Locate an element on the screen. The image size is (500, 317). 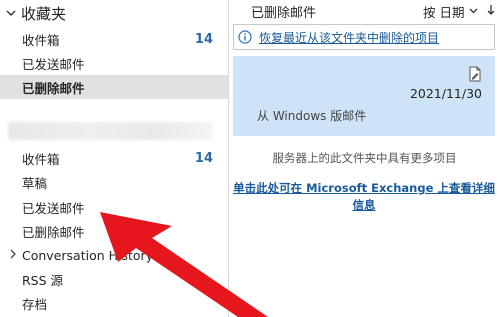
account-item-conversation-history: Conversation History is located at coordinates (114, 255).